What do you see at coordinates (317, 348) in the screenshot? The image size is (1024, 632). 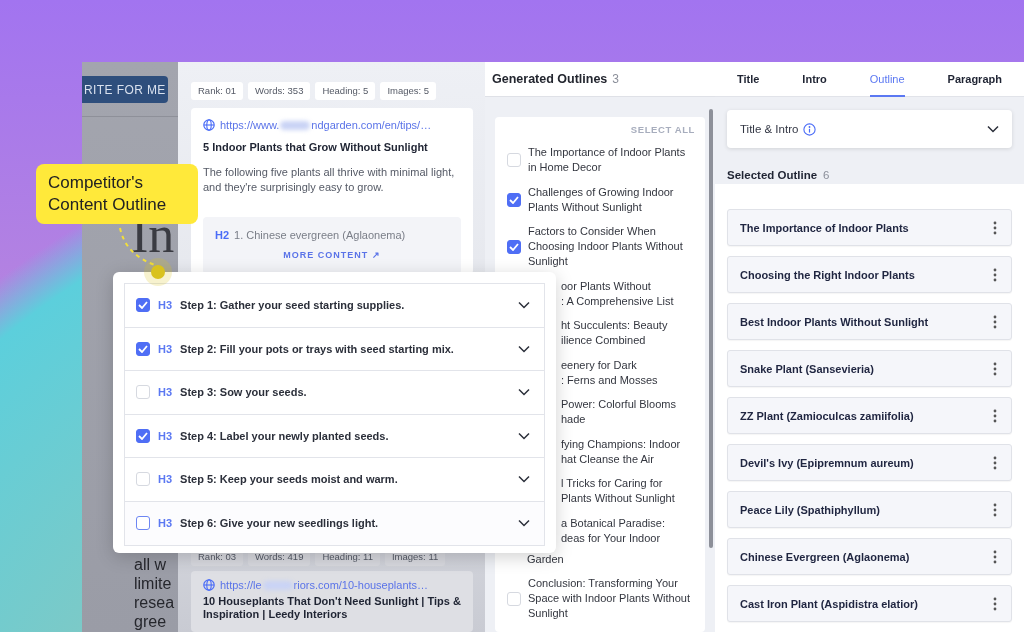 I see `step-text: Step 2: Fill your pots or trays with seed starting mix.` at bounding box center [317, 348].